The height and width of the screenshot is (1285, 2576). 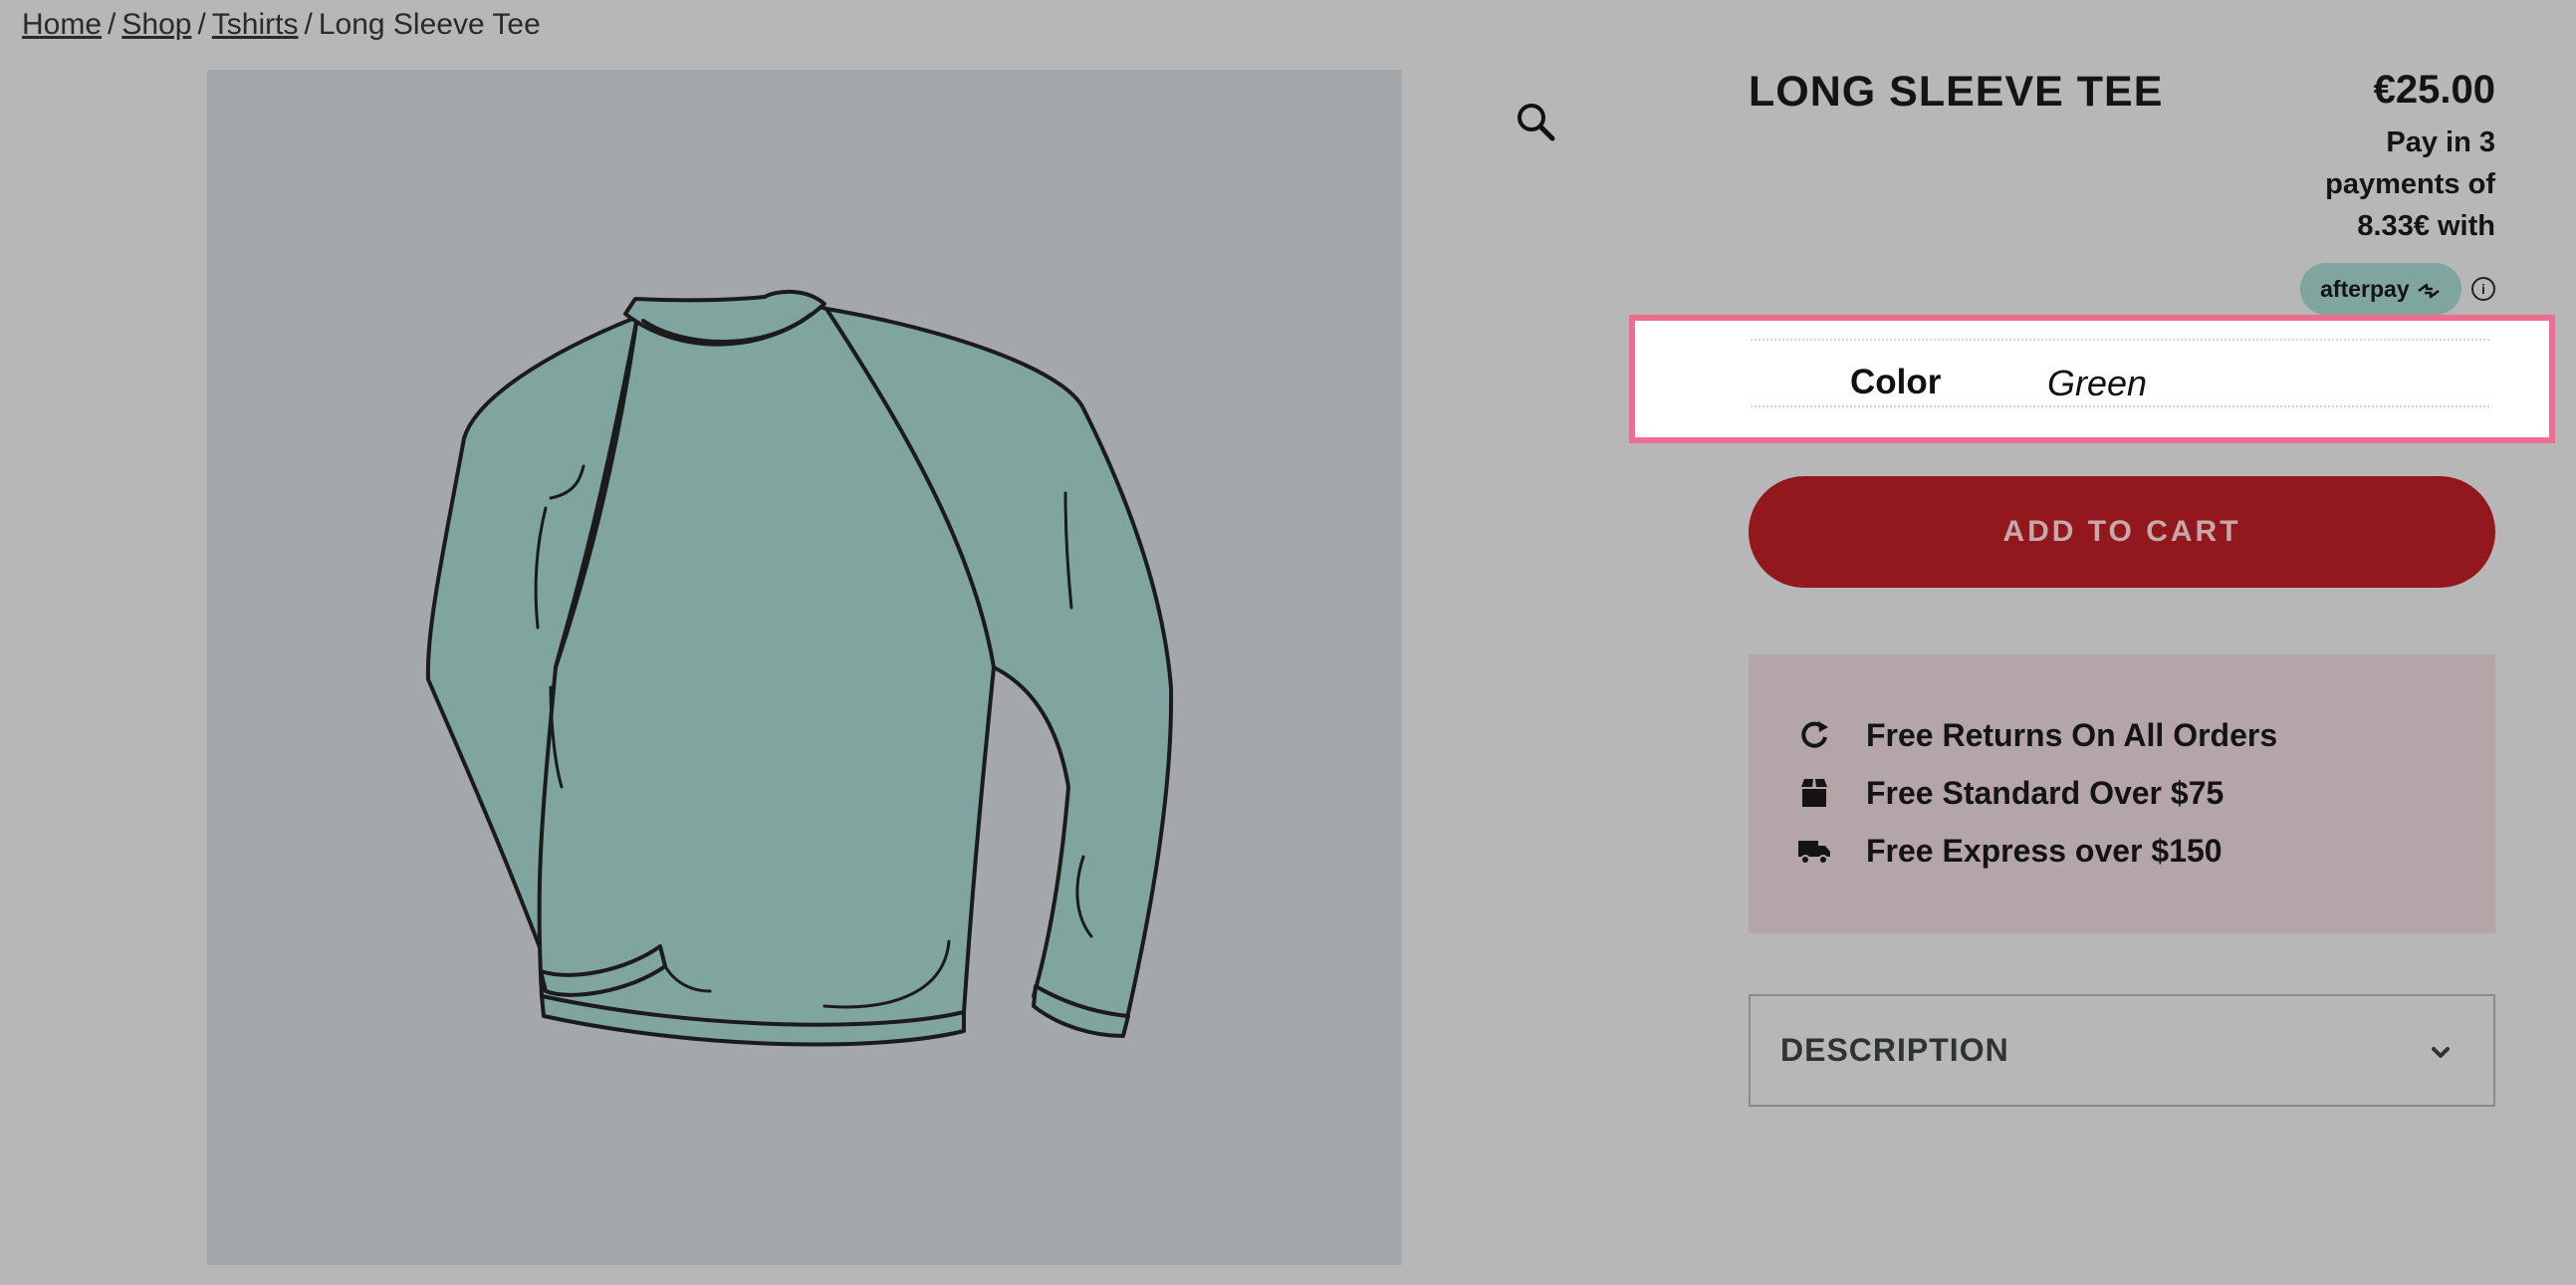 What do you see at coordinates (62, 24) in the screenshot?
I see `breadcrumb-home-link: Home` at bounding box center [62, 24].